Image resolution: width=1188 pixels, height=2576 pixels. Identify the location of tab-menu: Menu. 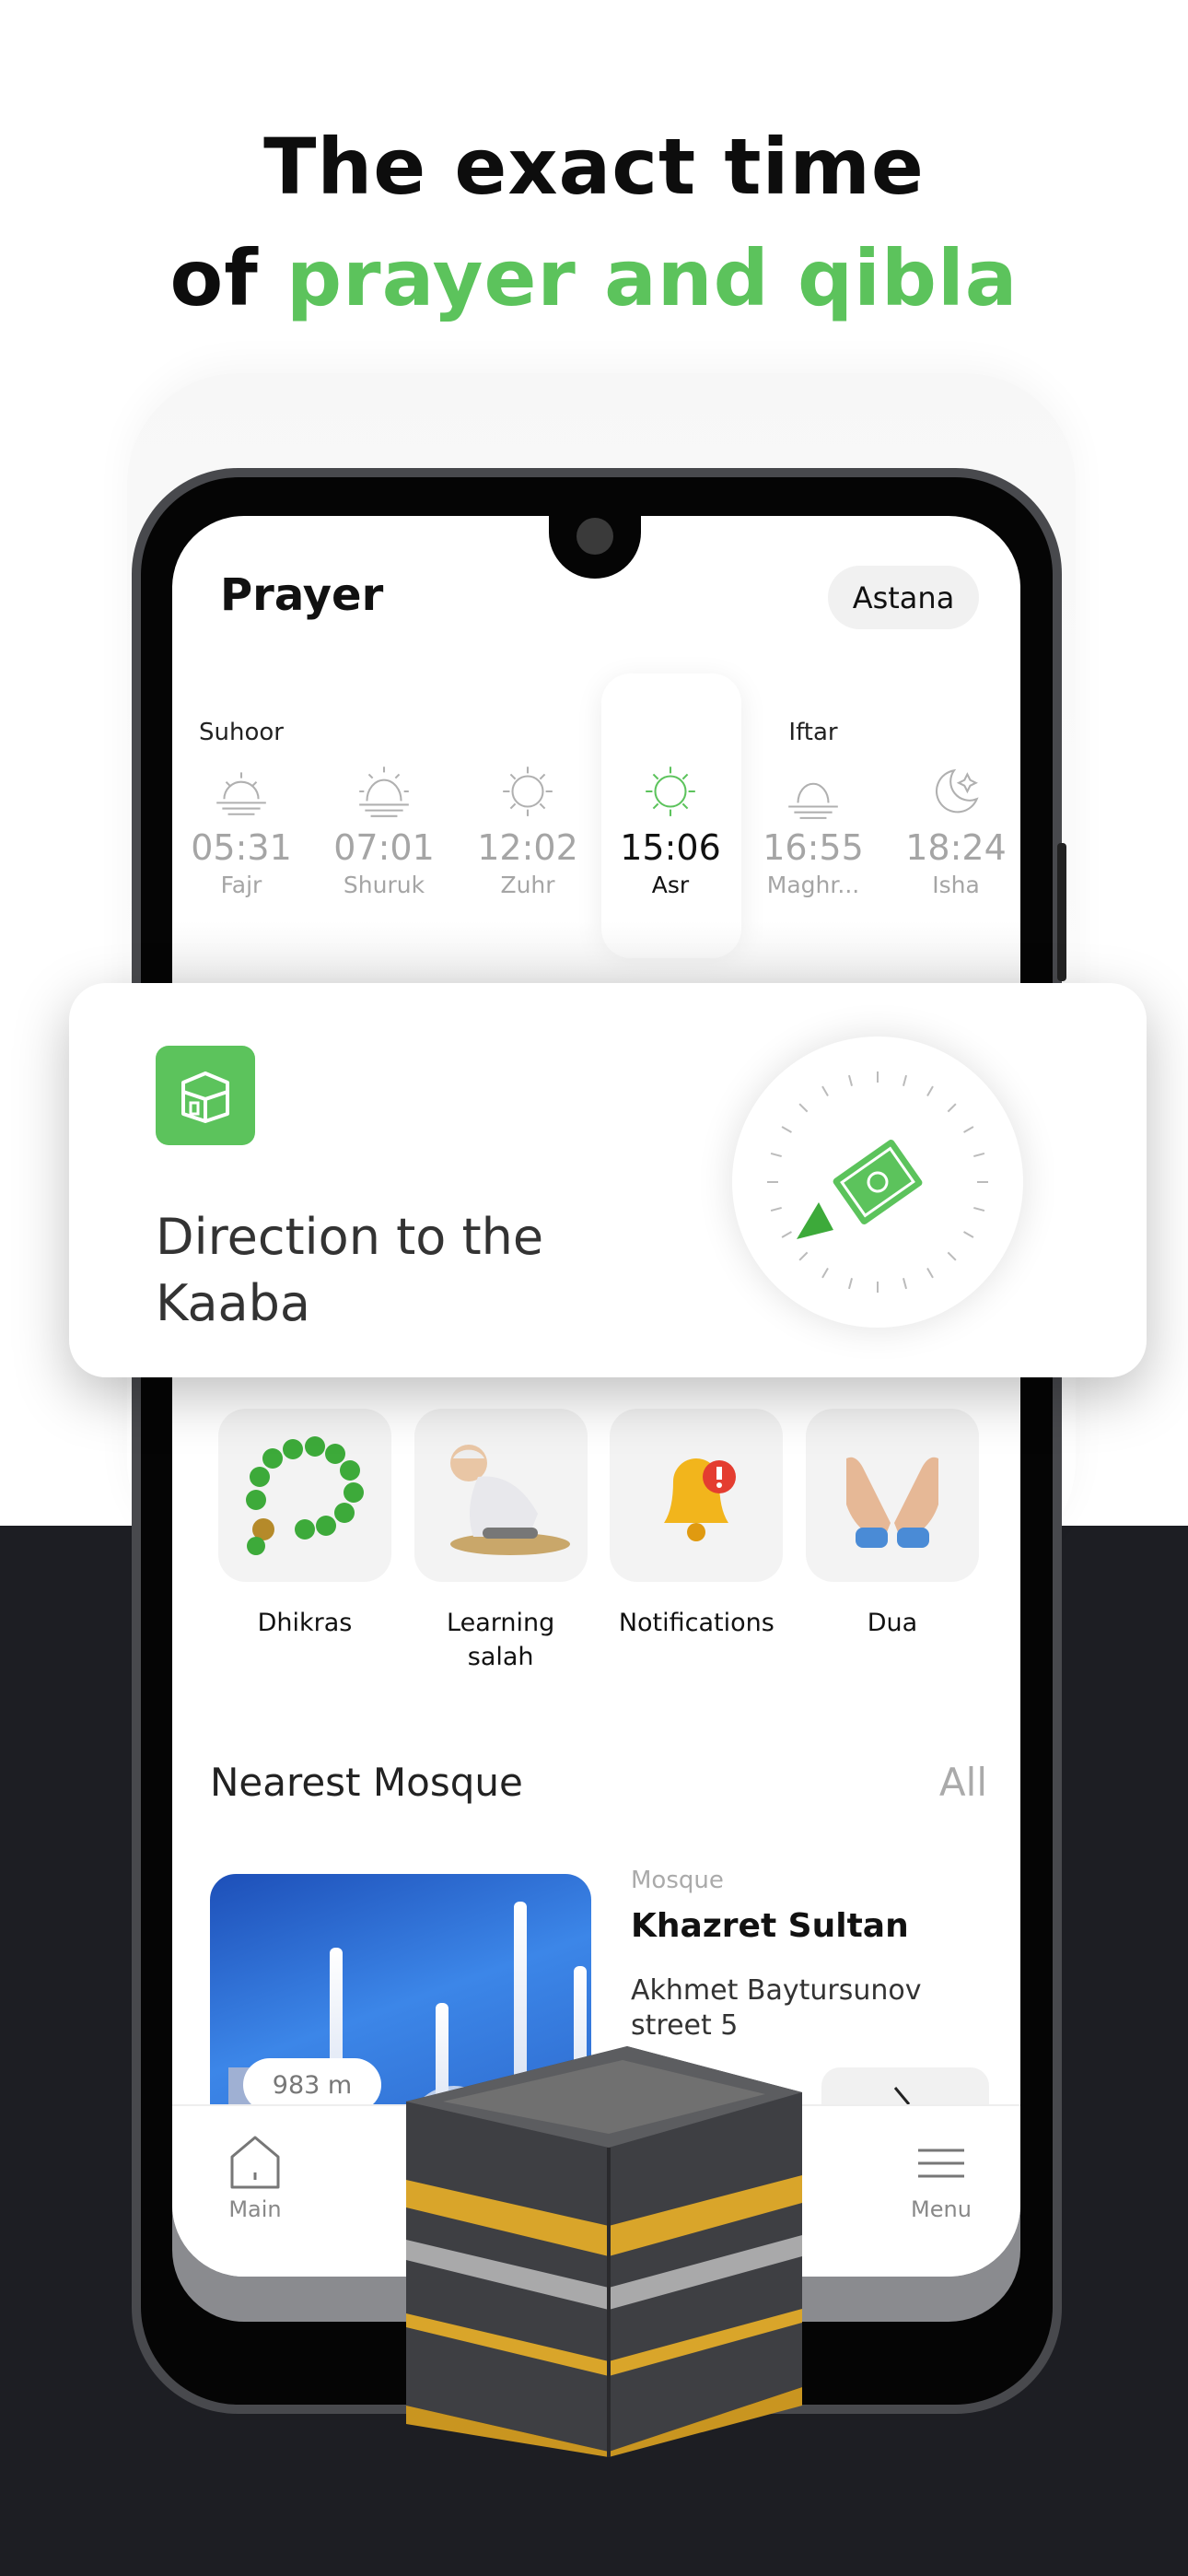
(941, 2178).